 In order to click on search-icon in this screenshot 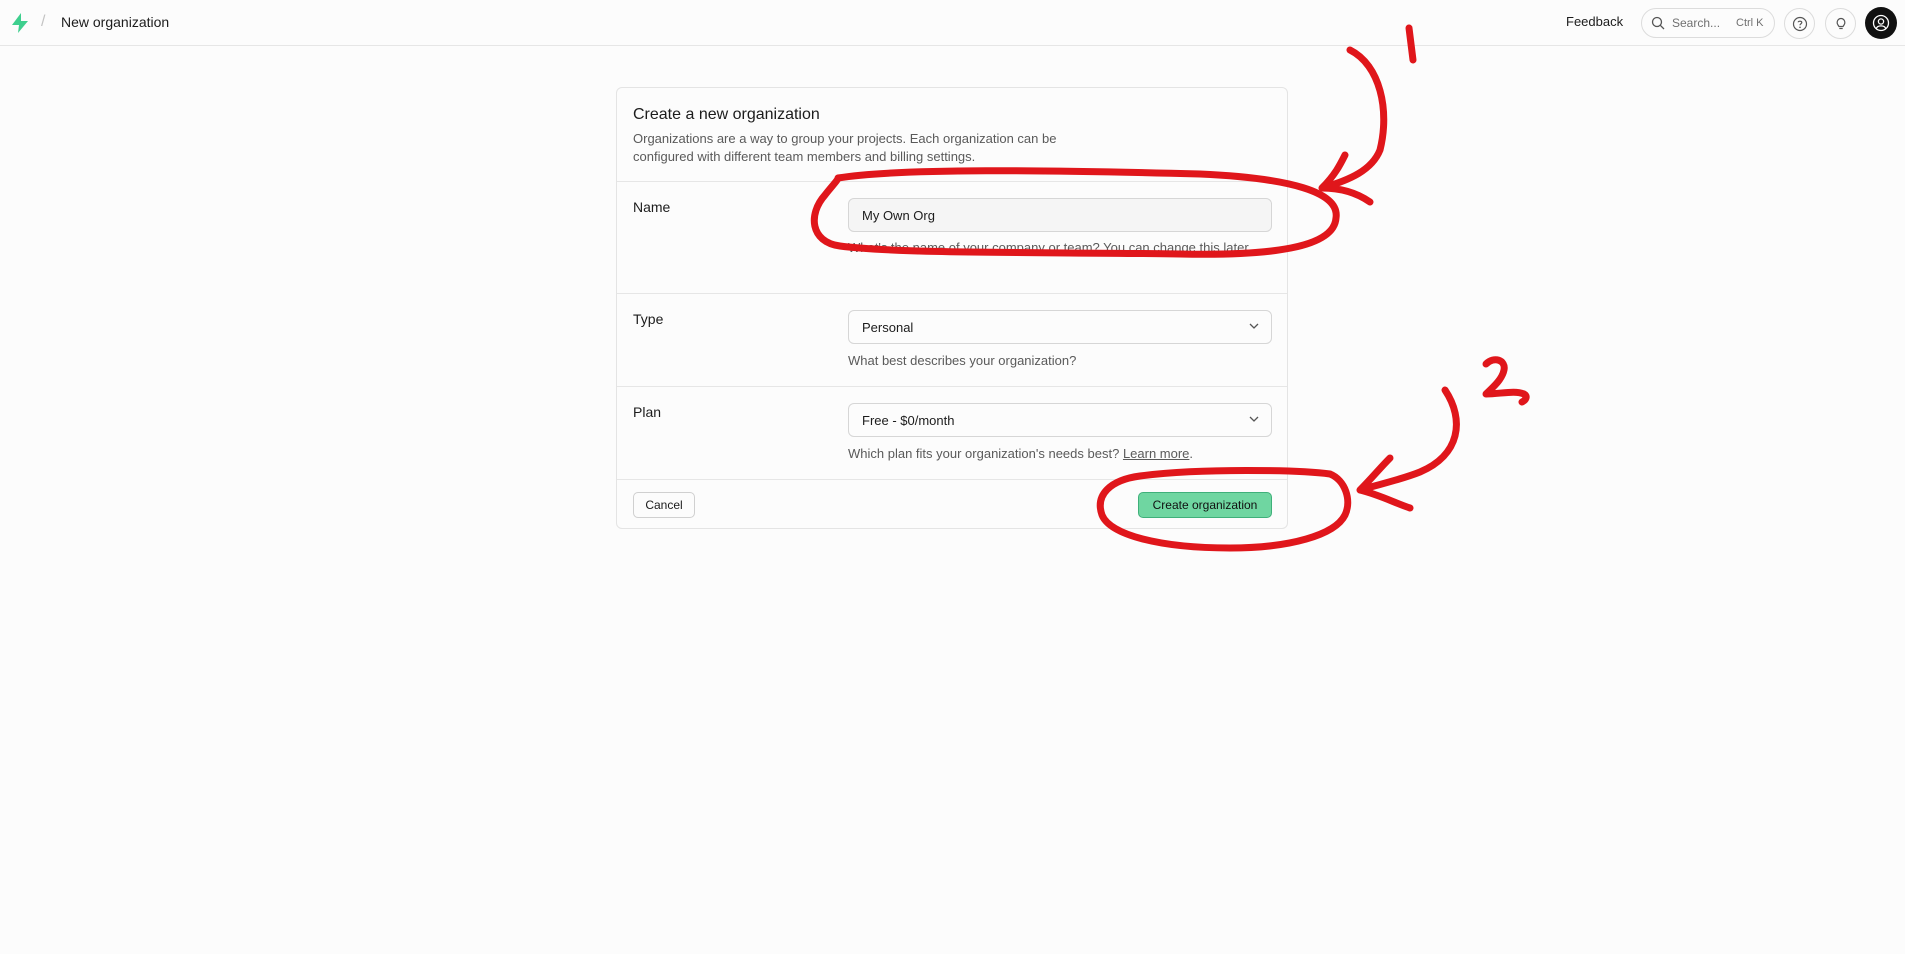, I will do `click(1658, 23)`.